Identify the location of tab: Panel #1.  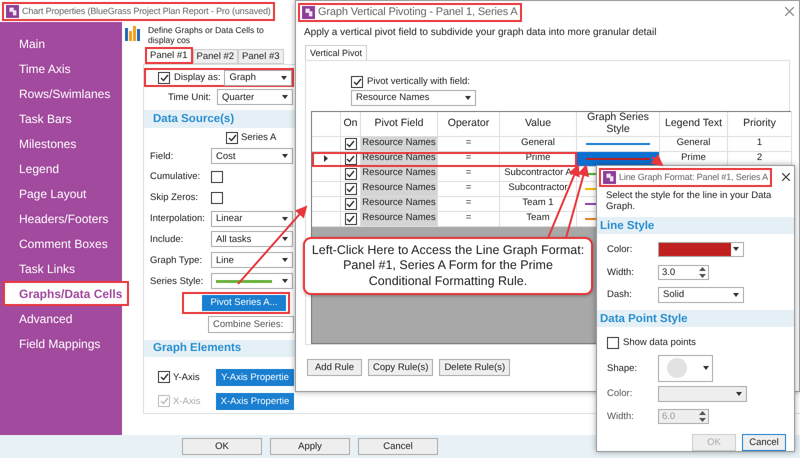
(169, 55).